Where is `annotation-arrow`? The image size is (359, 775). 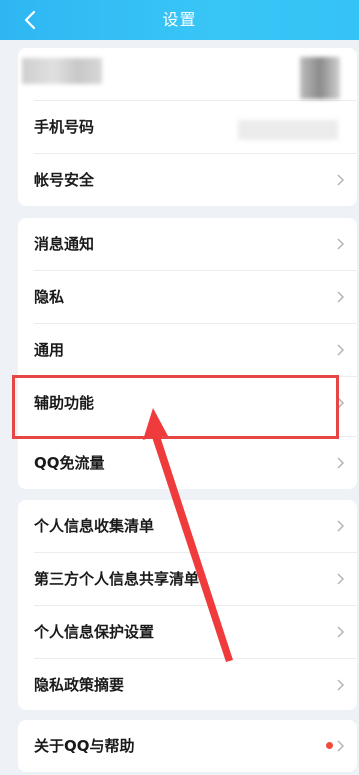
annotation-arrow is located at coordinates (188, 535).